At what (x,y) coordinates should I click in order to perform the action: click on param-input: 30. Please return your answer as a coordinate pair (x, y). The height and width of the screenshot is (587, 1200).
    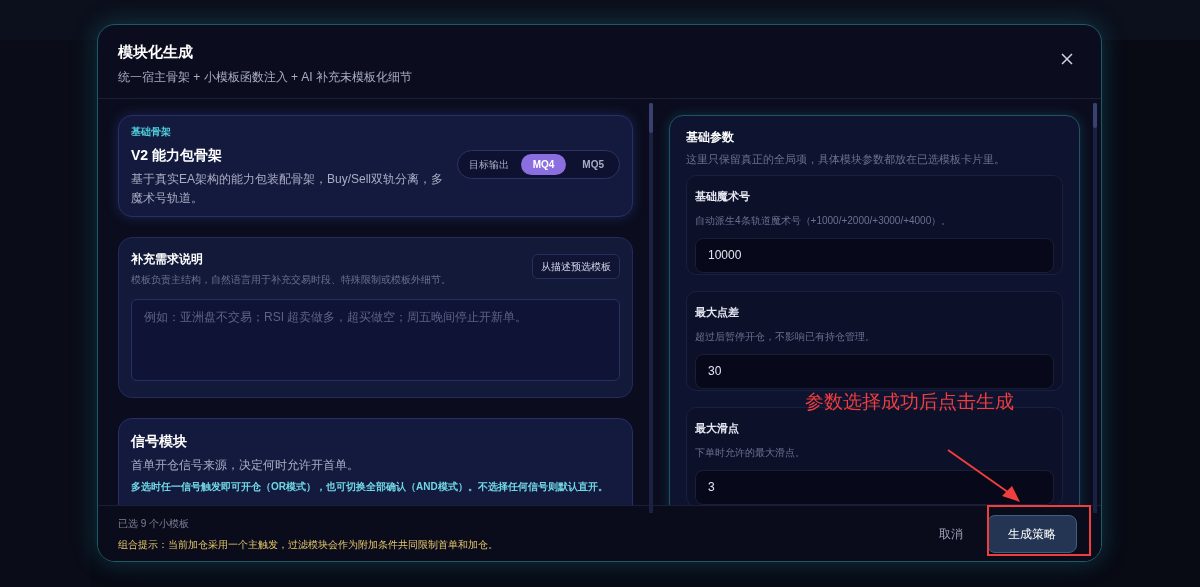
    Looking at the image, I should click on (874, 371).